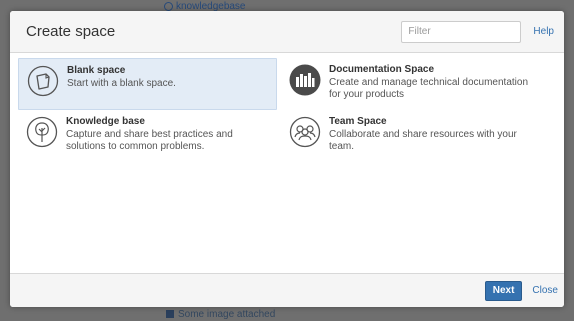 The width and height of the screenshot is (574, 321). I want to click on dialog-header: Create space Help, so click(287, 32).